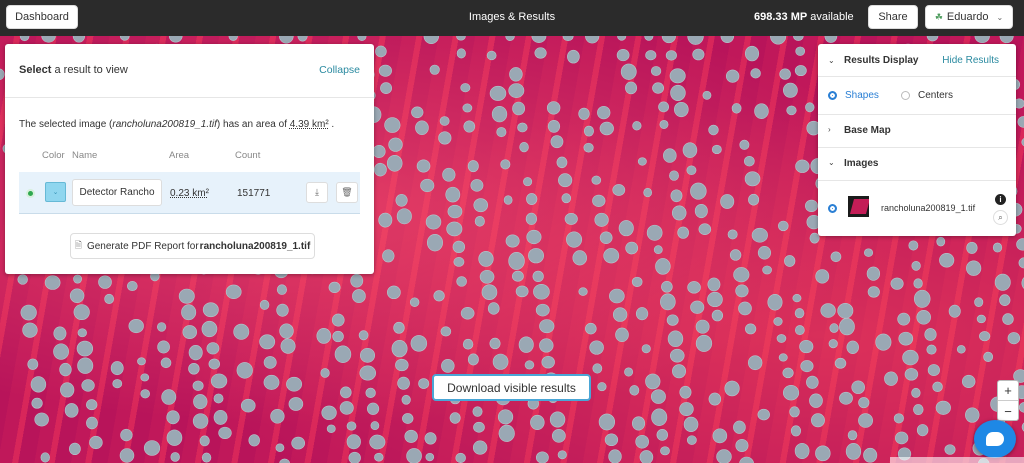 The width and height of the screenshot is (1024, 463). What do you see at coordinates (42, 17) in the screenshot?
I see `dashboard-button: Dashboard` at bounding box center [42, 17].